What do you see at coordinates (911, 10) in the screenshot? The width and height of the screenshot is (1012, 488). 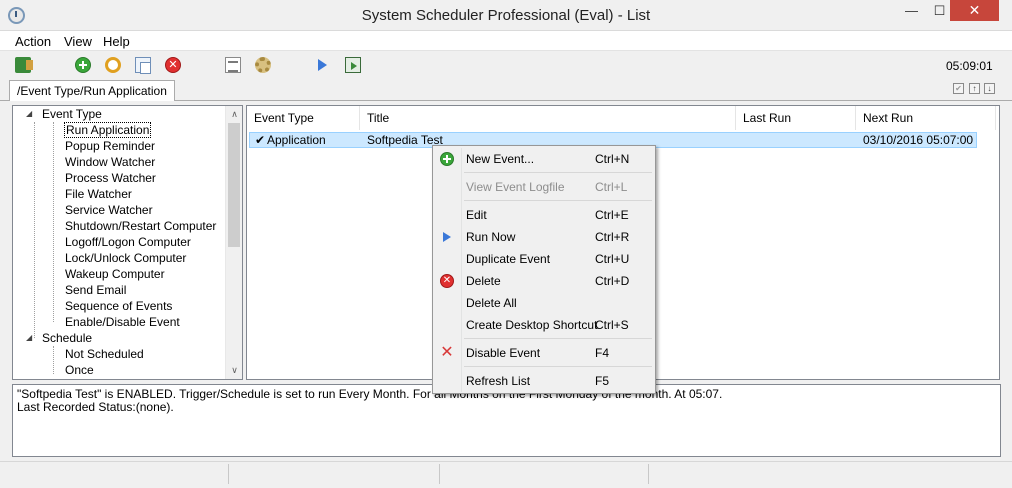 I see `minimize-button: —` at bounding box center [911, 10].